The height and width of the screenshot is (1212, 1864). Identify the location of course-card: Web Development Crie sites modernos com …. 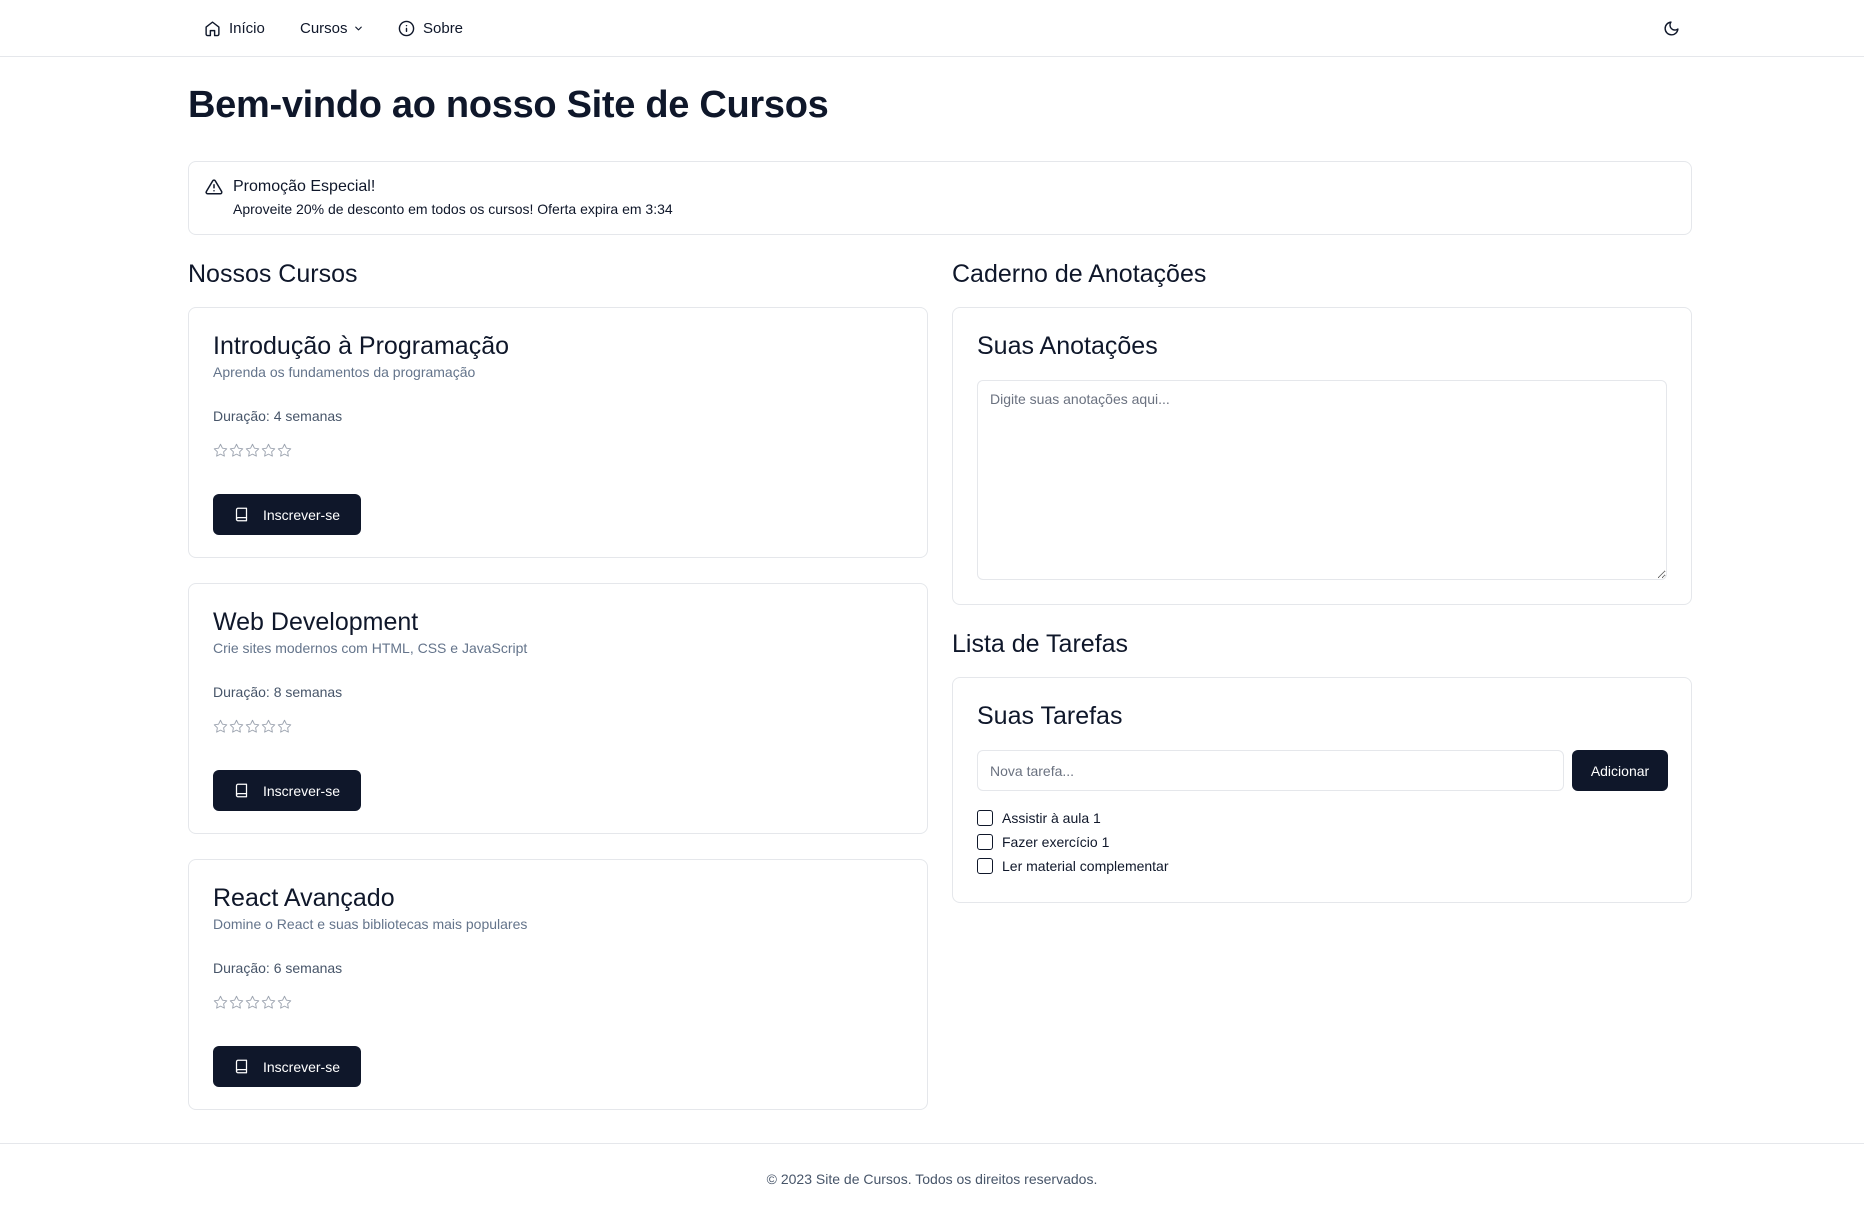
(558, 708).